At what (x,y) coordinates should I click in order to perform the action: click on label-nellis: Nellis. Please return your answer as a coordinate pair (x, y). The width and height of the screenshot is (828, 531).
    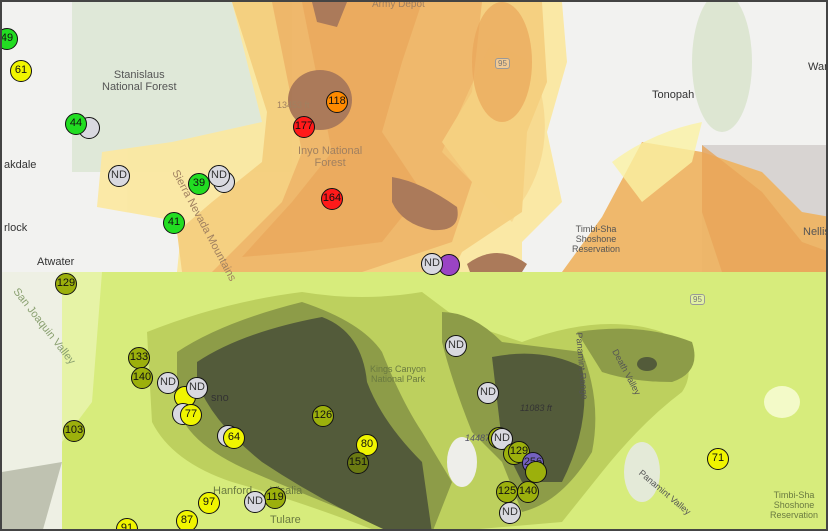
    Looking at the image, I should click on (815, 232).